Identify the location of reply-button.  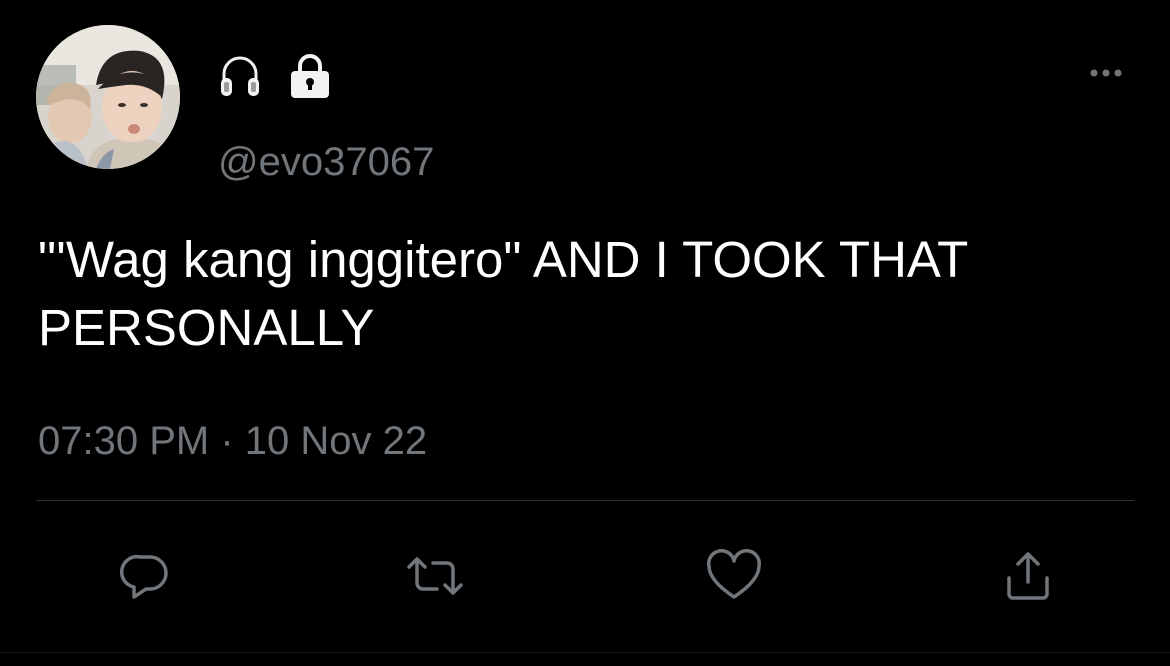
(145, 576).